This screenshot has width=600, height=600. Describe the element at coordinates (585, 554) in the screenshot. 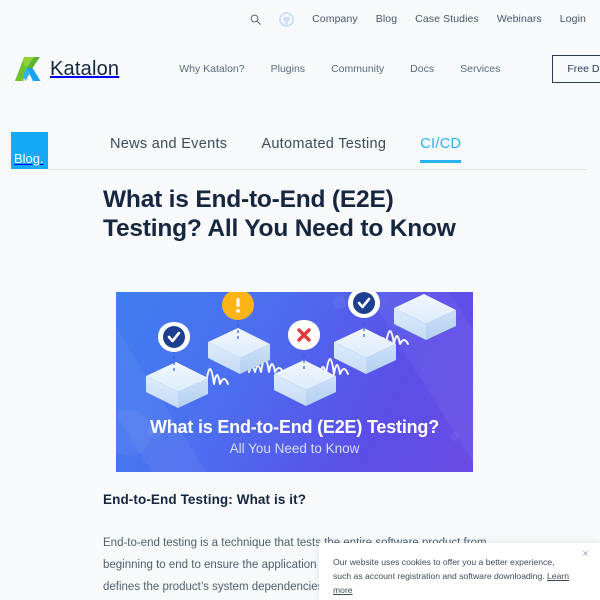

I see `close-icon: ×` at that location.